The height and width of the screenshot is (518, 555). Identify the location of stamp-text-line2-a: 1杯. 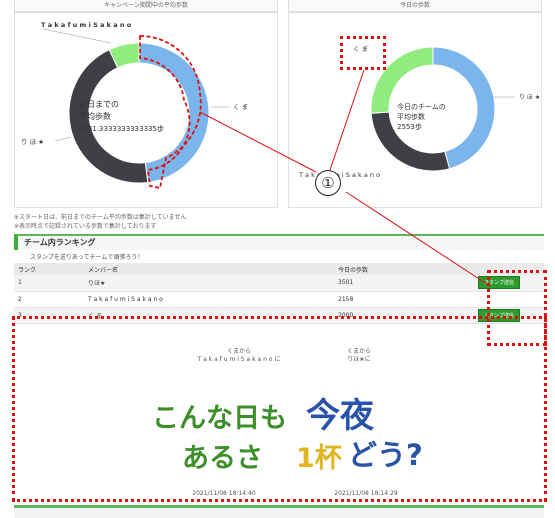
(319, 458).